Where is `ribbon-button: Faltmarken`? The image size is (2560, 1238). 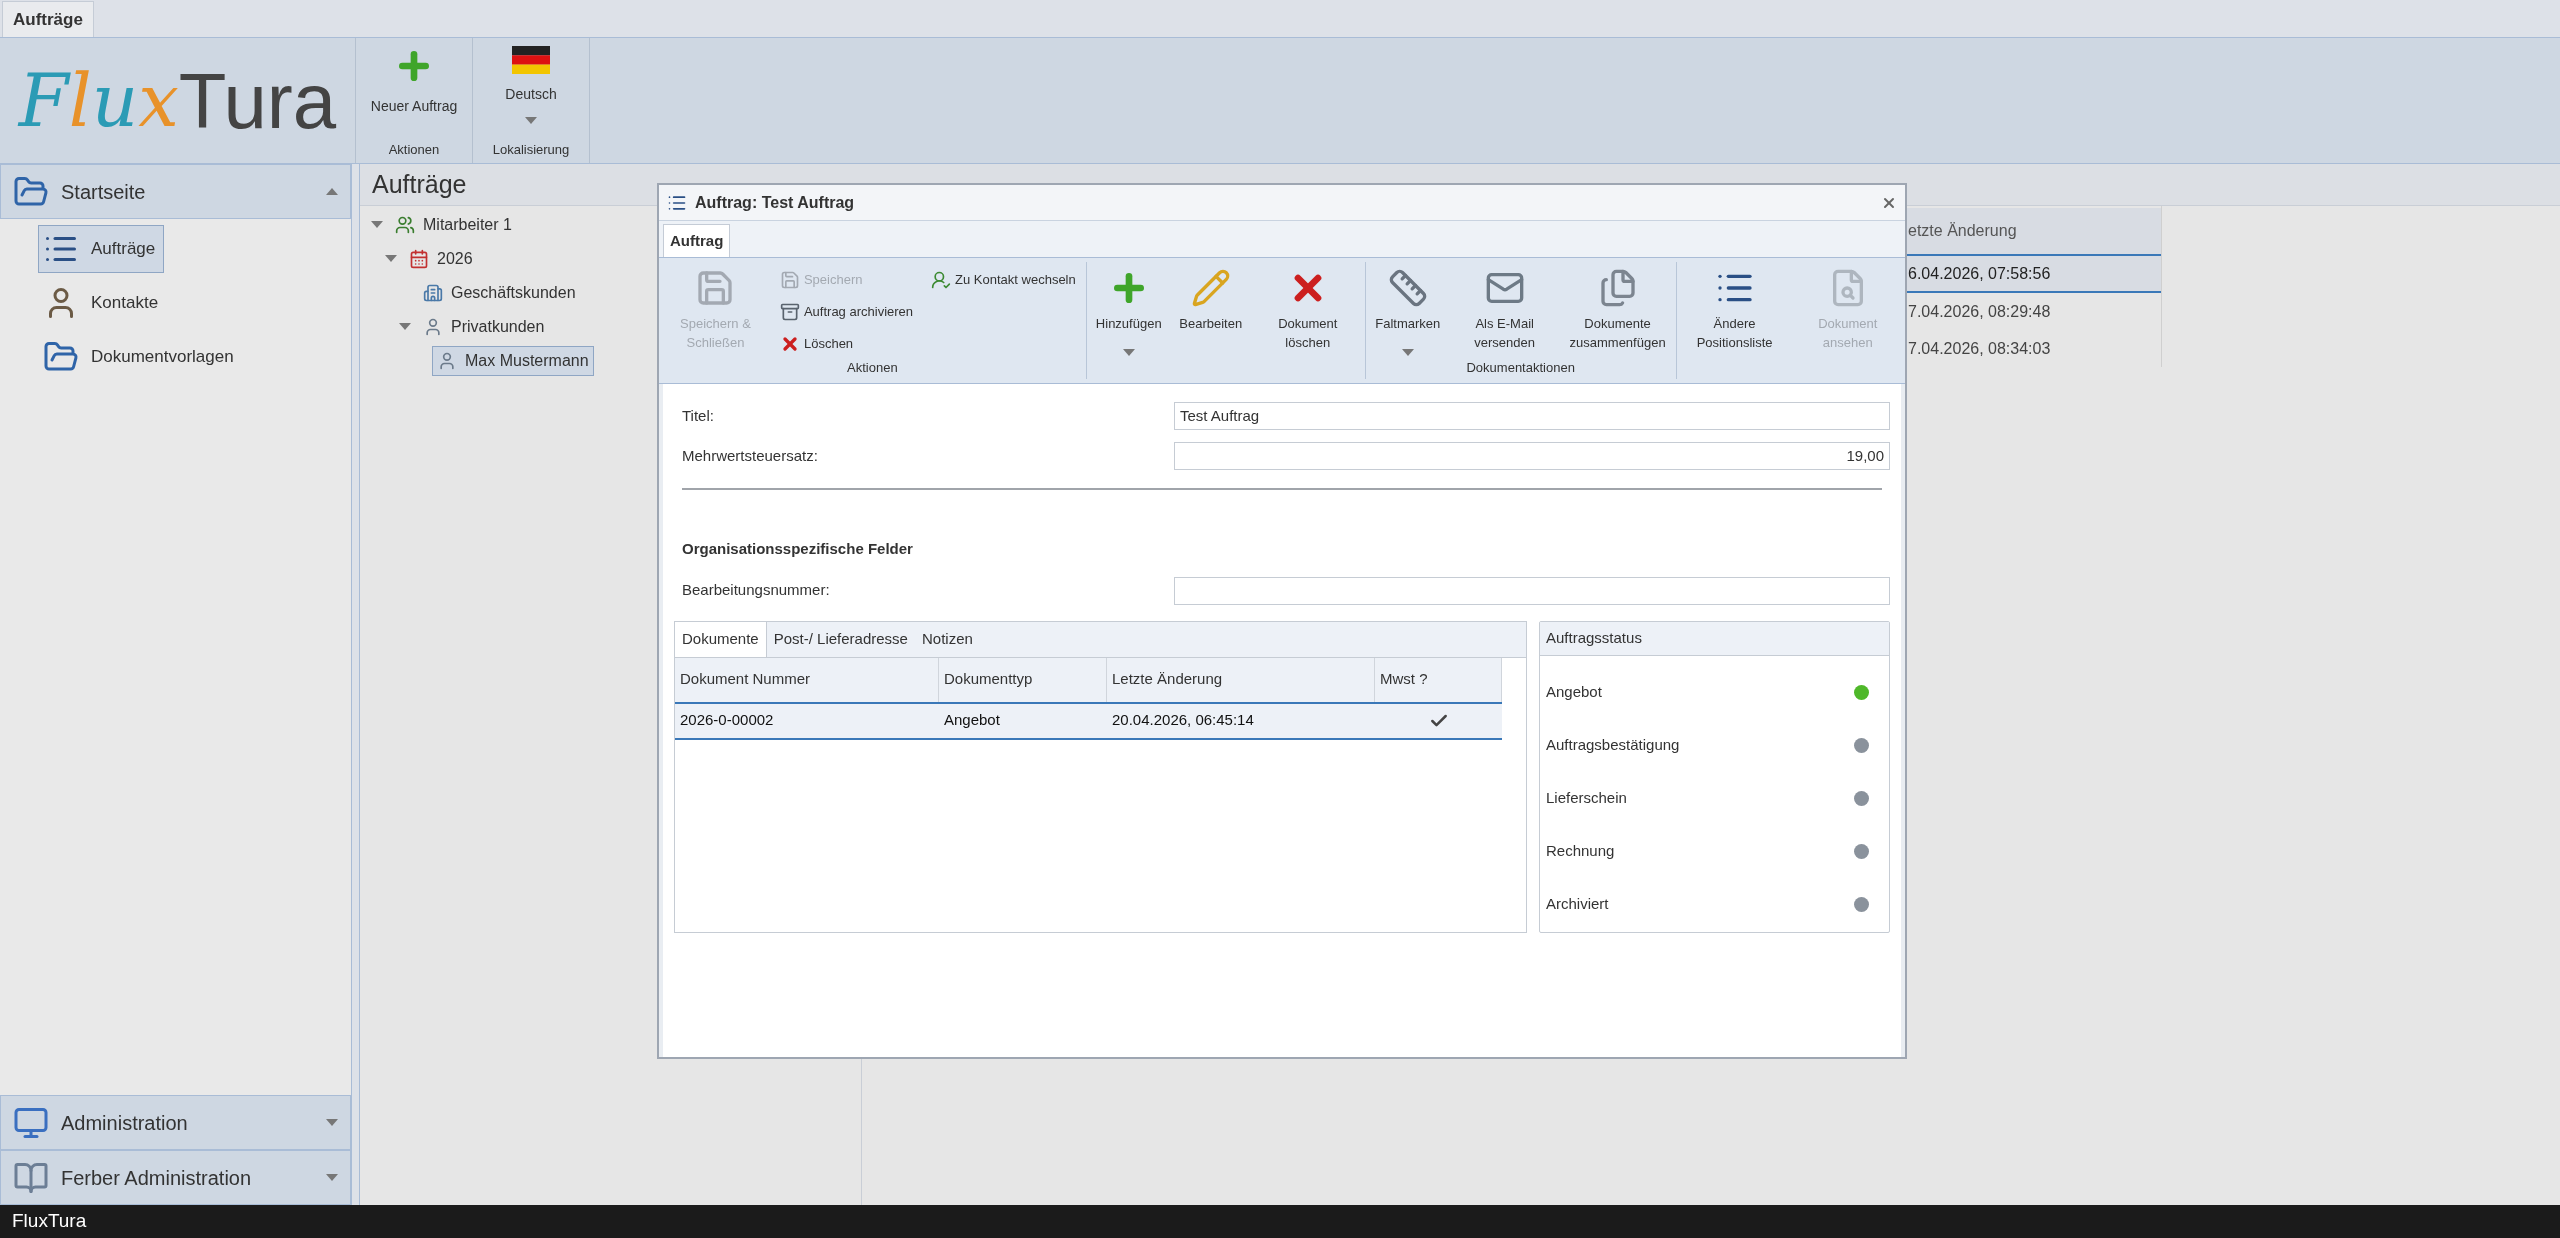 ribbon-button: Faltmarken is located at coordinates (1407, 310).